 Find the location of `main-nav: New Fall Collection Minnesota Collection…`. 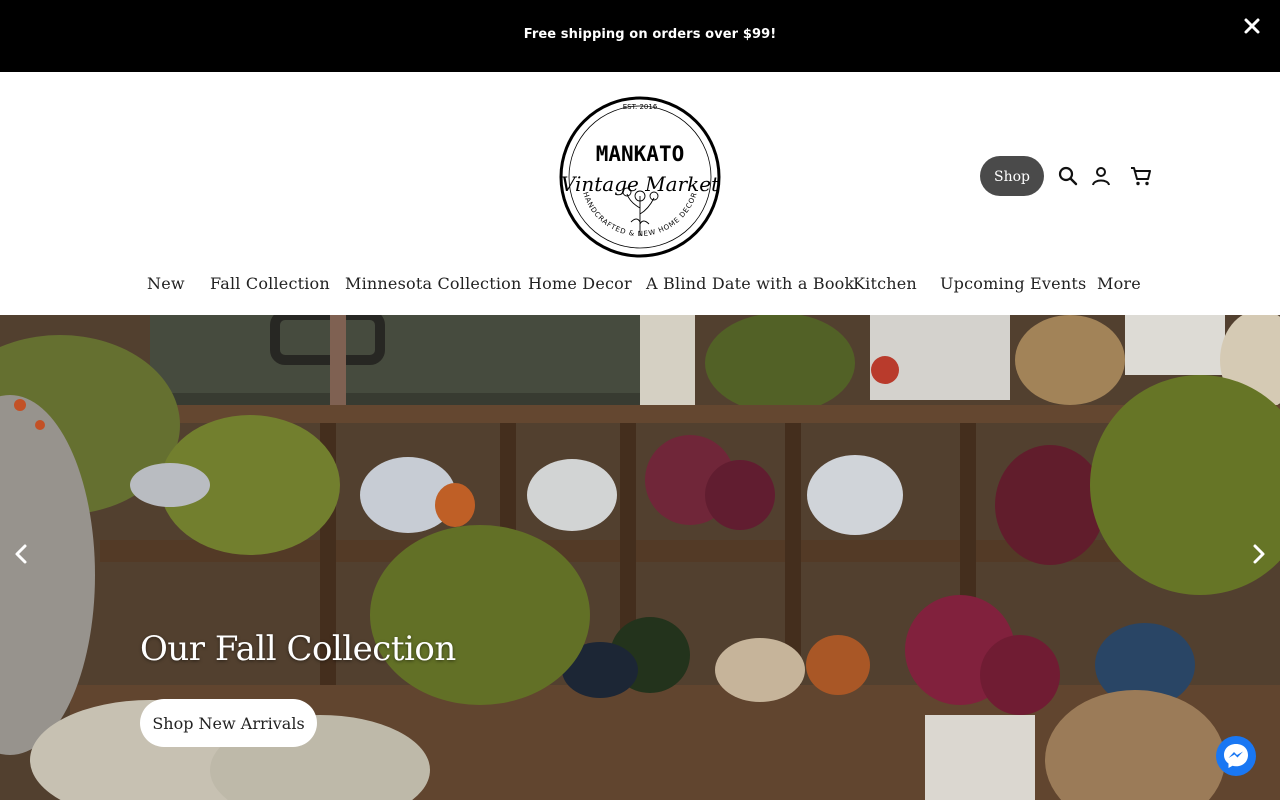

main-nav: New Fall Collection Minnesota Collection… is located at coordinates (640, 286).